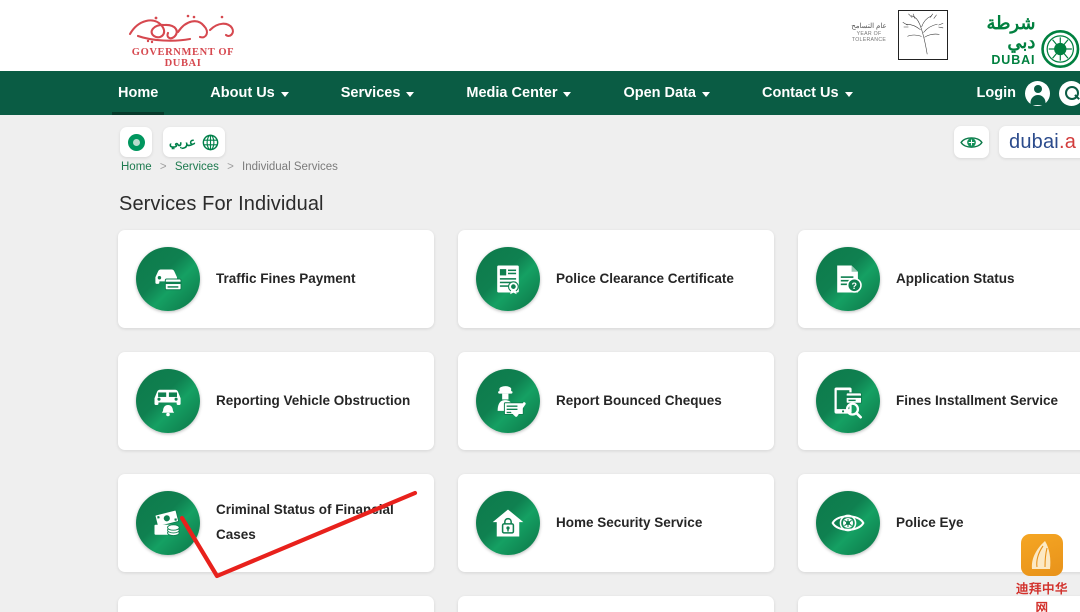  I want to click on nav-item-services: Services, so click(378, 93).